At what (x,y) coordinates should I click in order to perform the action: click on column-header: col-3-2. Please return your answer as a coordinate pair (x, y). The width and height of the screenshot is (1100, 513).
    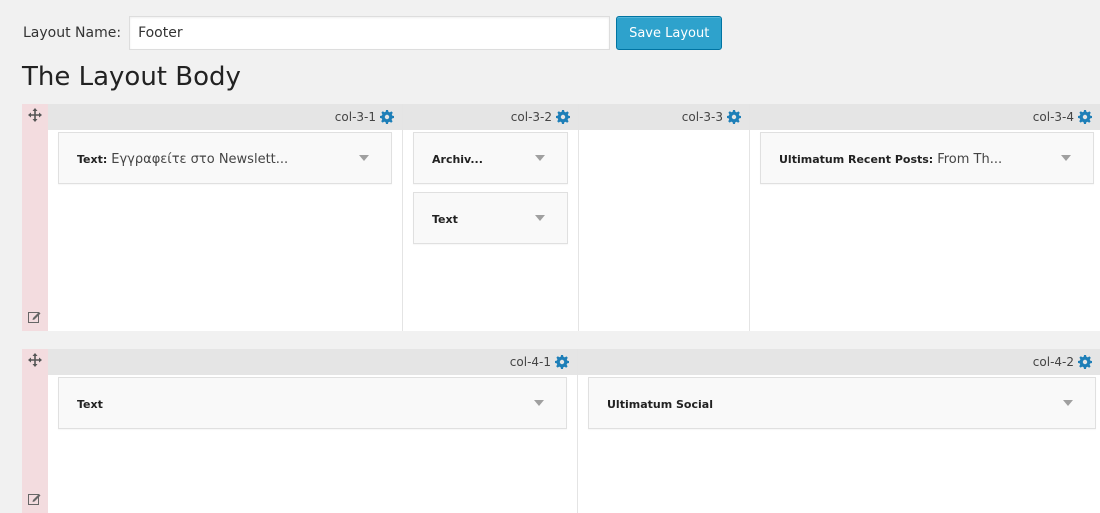
    Looking at the image, I should click on (490, 117).